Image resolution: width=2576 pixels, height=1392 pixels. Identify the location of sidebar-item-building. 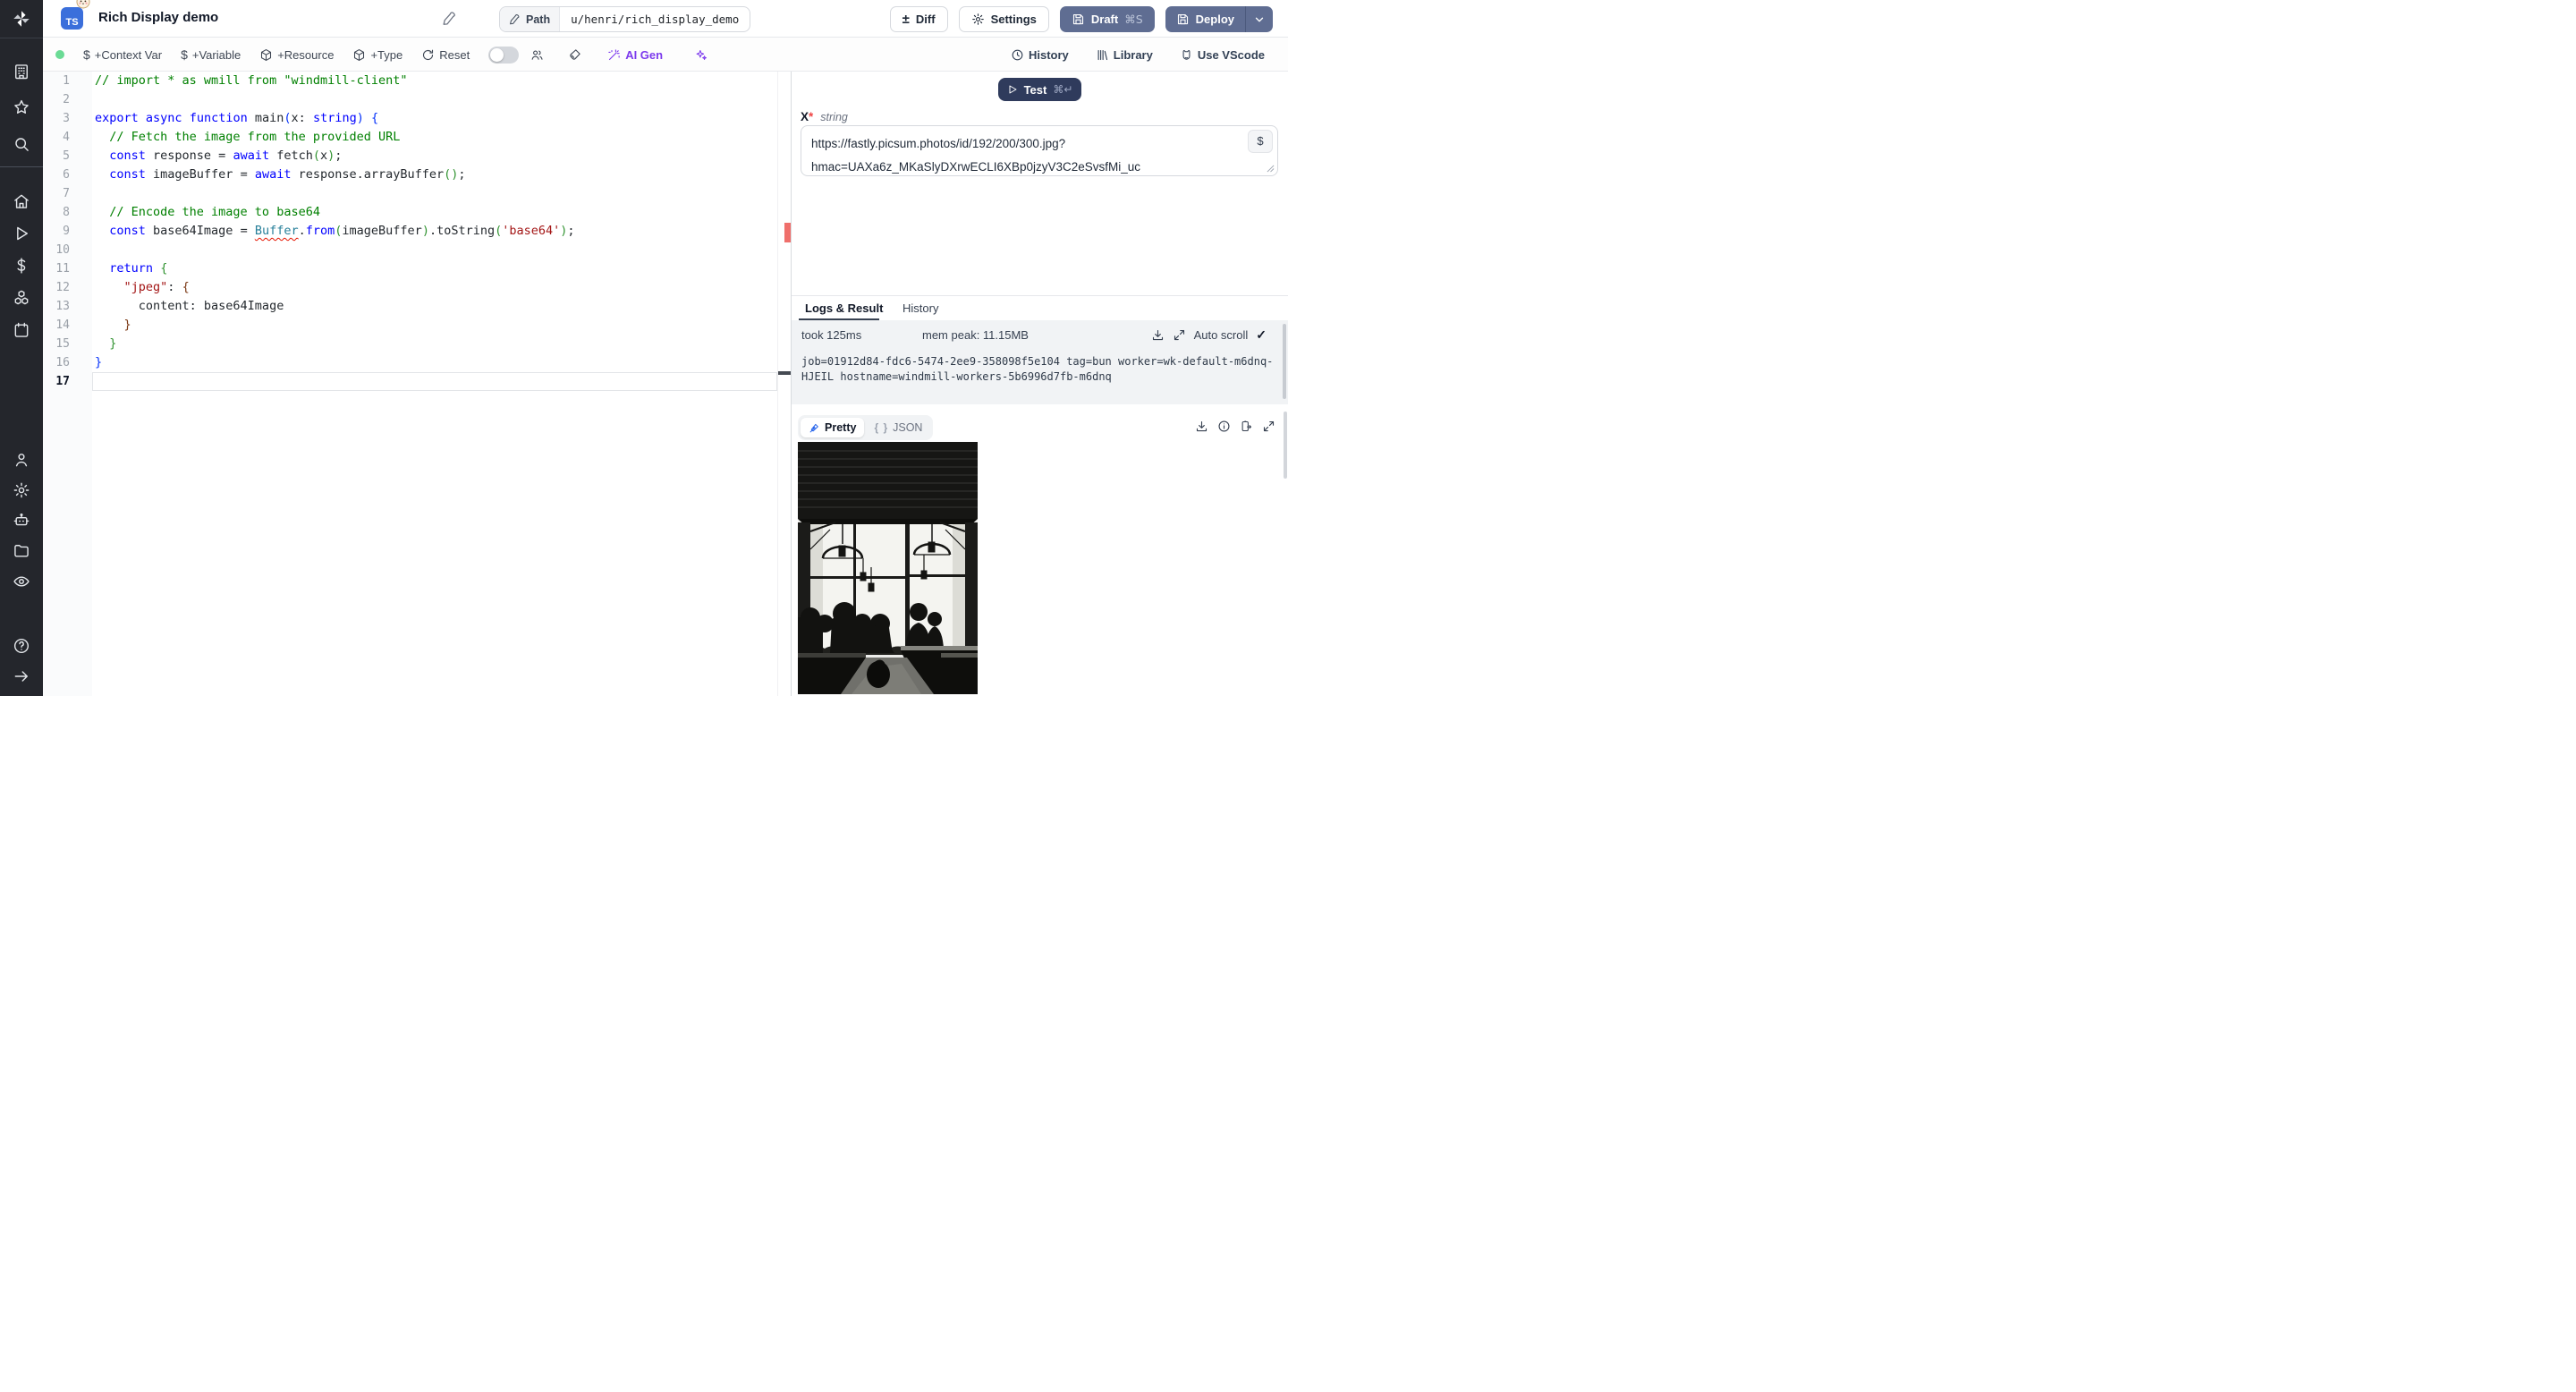
(21, 71).